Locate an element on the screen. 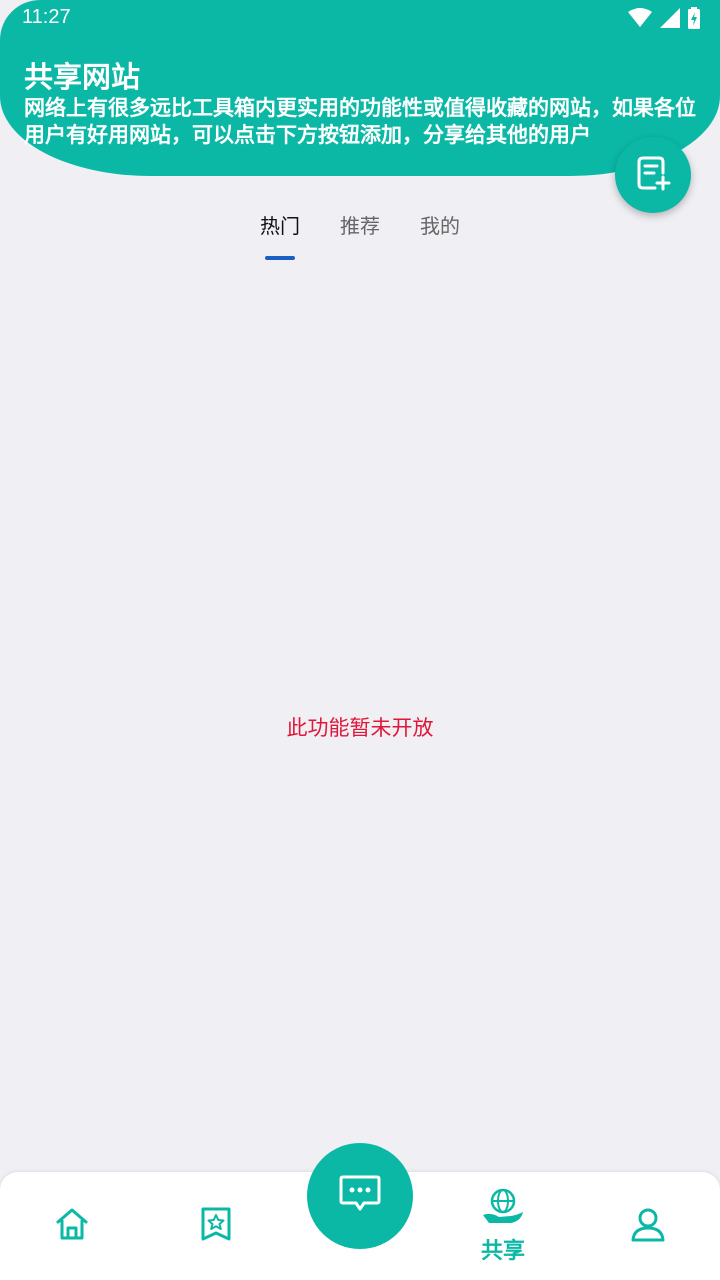  status-icons is located at coordinates (664, 20).